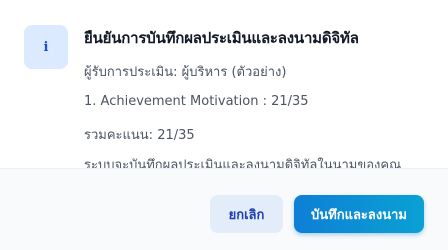  I want to click on cancel-button: ยกเลิก, so click(246, 214).